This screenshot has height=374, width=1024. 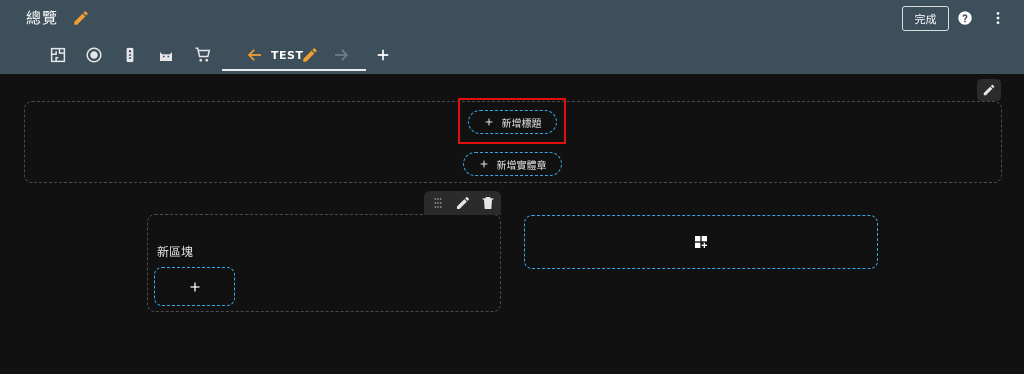 What do you see at coordinates (438, 203) in the screenshot?
I see `drag-handle-icon` at bounding box center [438, 203].